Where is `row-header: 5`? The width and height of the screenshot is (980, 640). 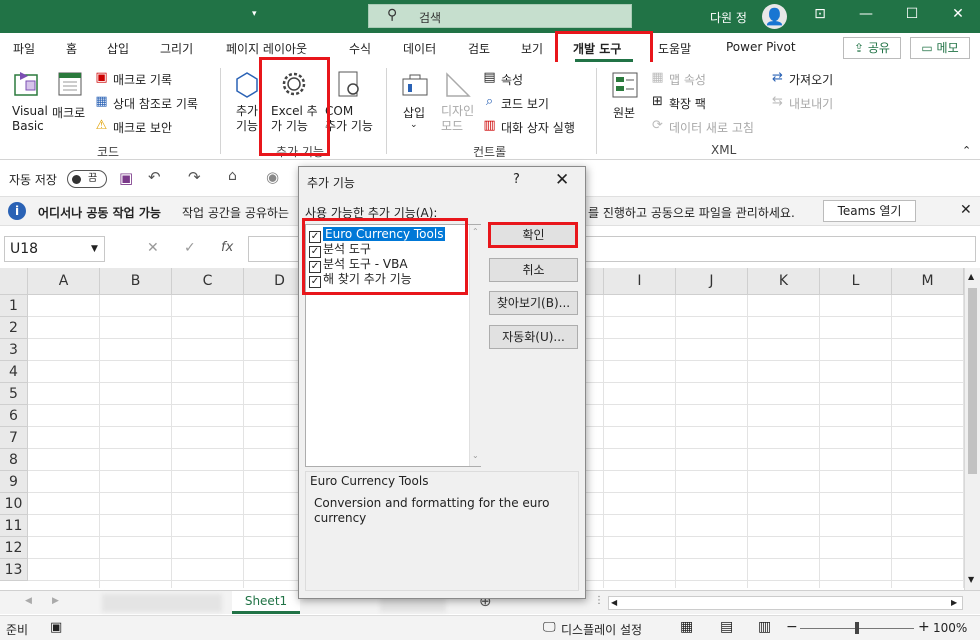 row-header: 5 is located at coordinates (14, 394).